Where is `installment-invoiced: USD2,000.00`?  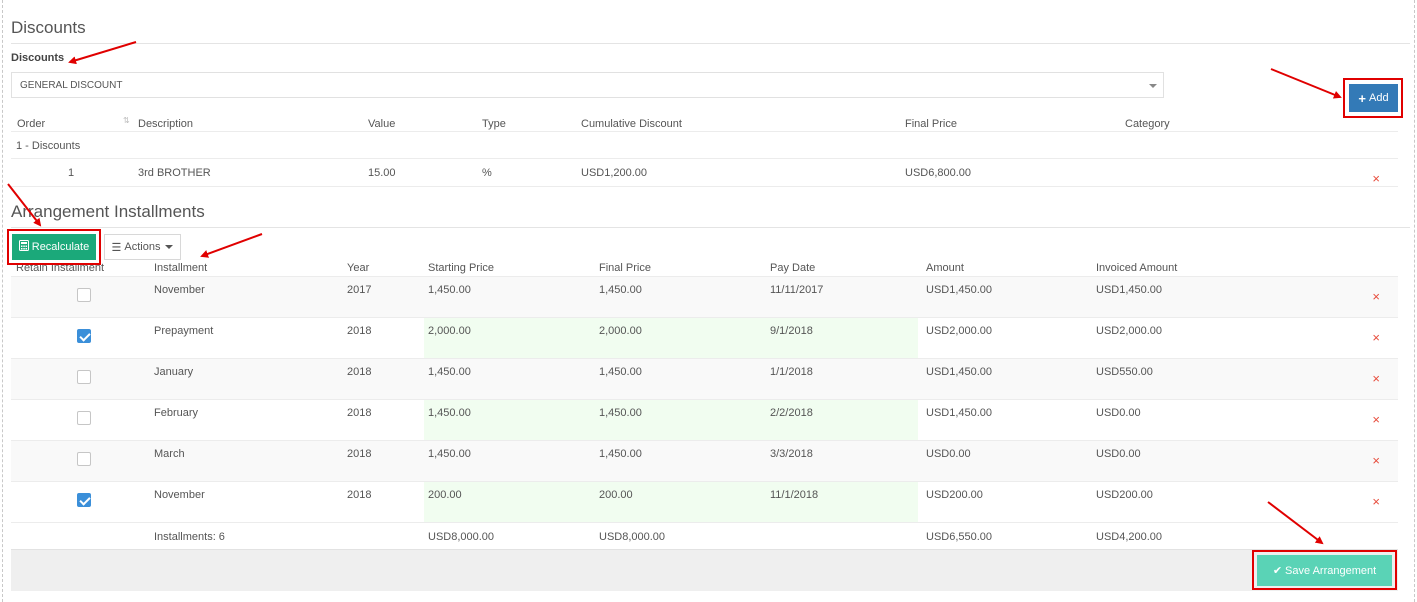
installment-invoiced: USD2,000.00 is located at coordinates (1129, 331).